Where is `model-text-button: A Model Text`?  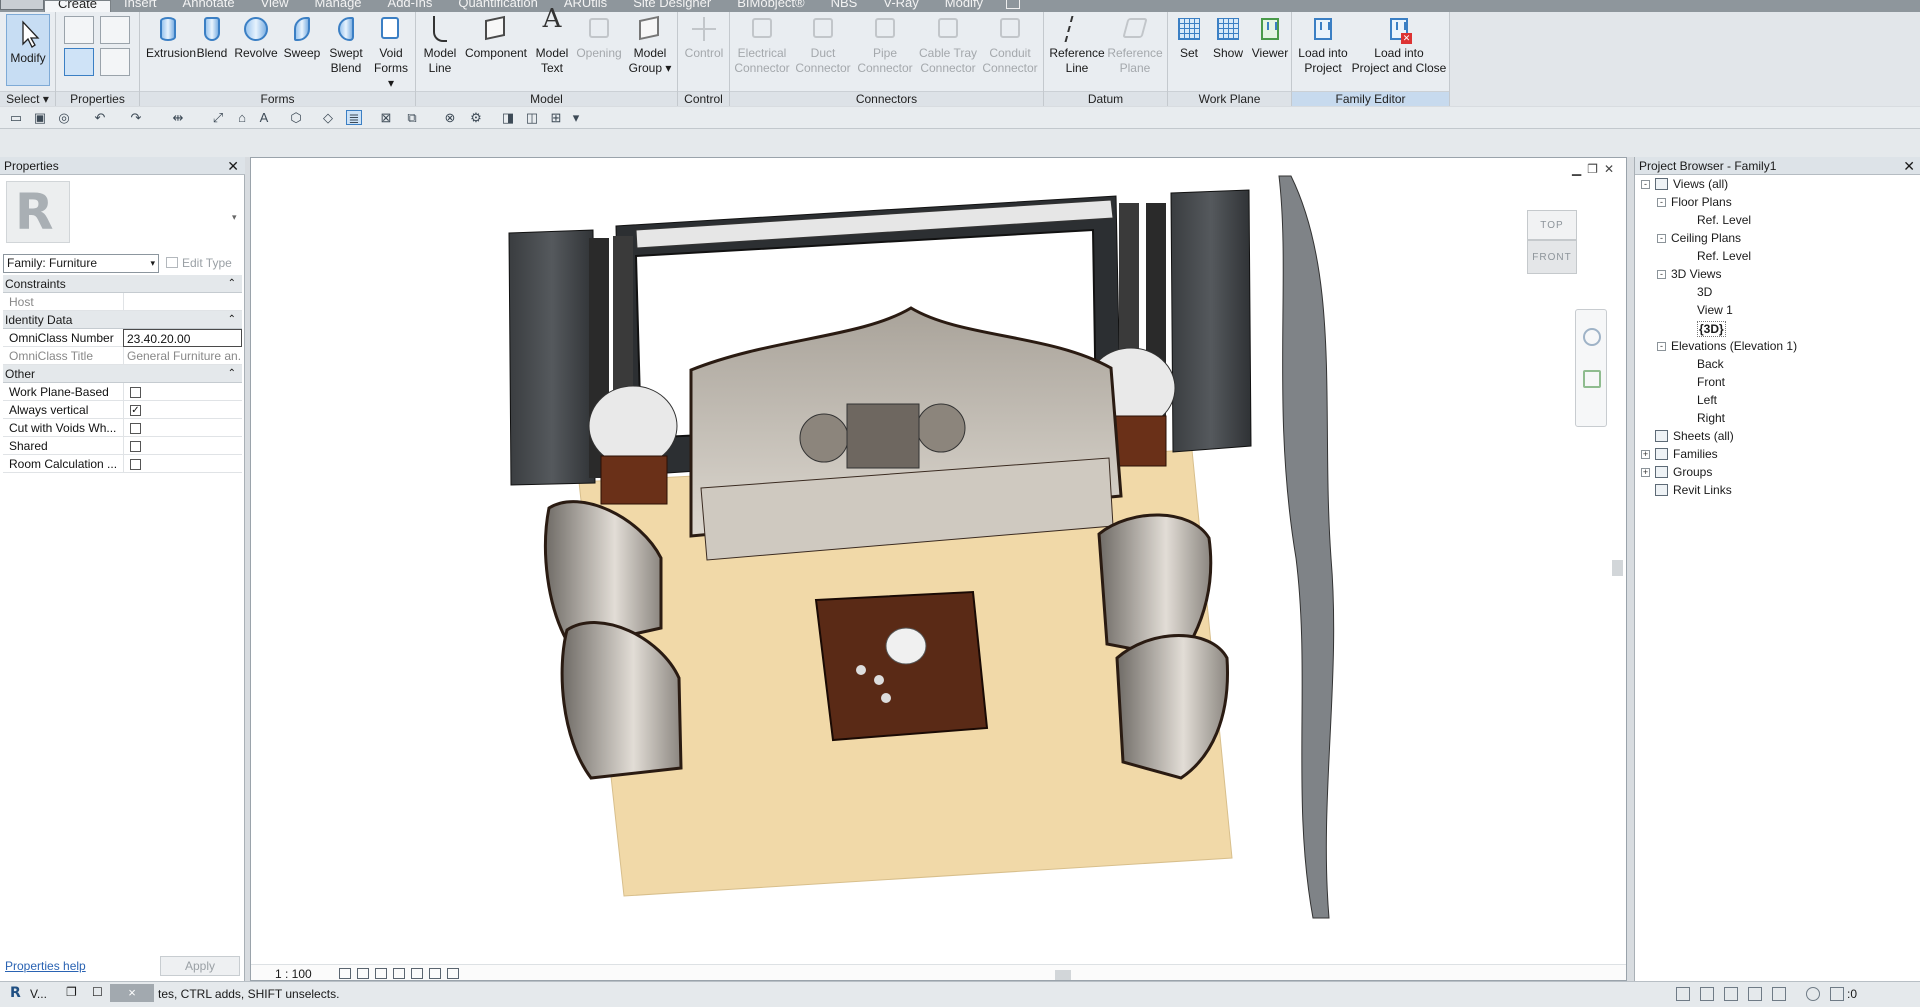
model-text-button: A Model Text is located at coordinates (552, 41).